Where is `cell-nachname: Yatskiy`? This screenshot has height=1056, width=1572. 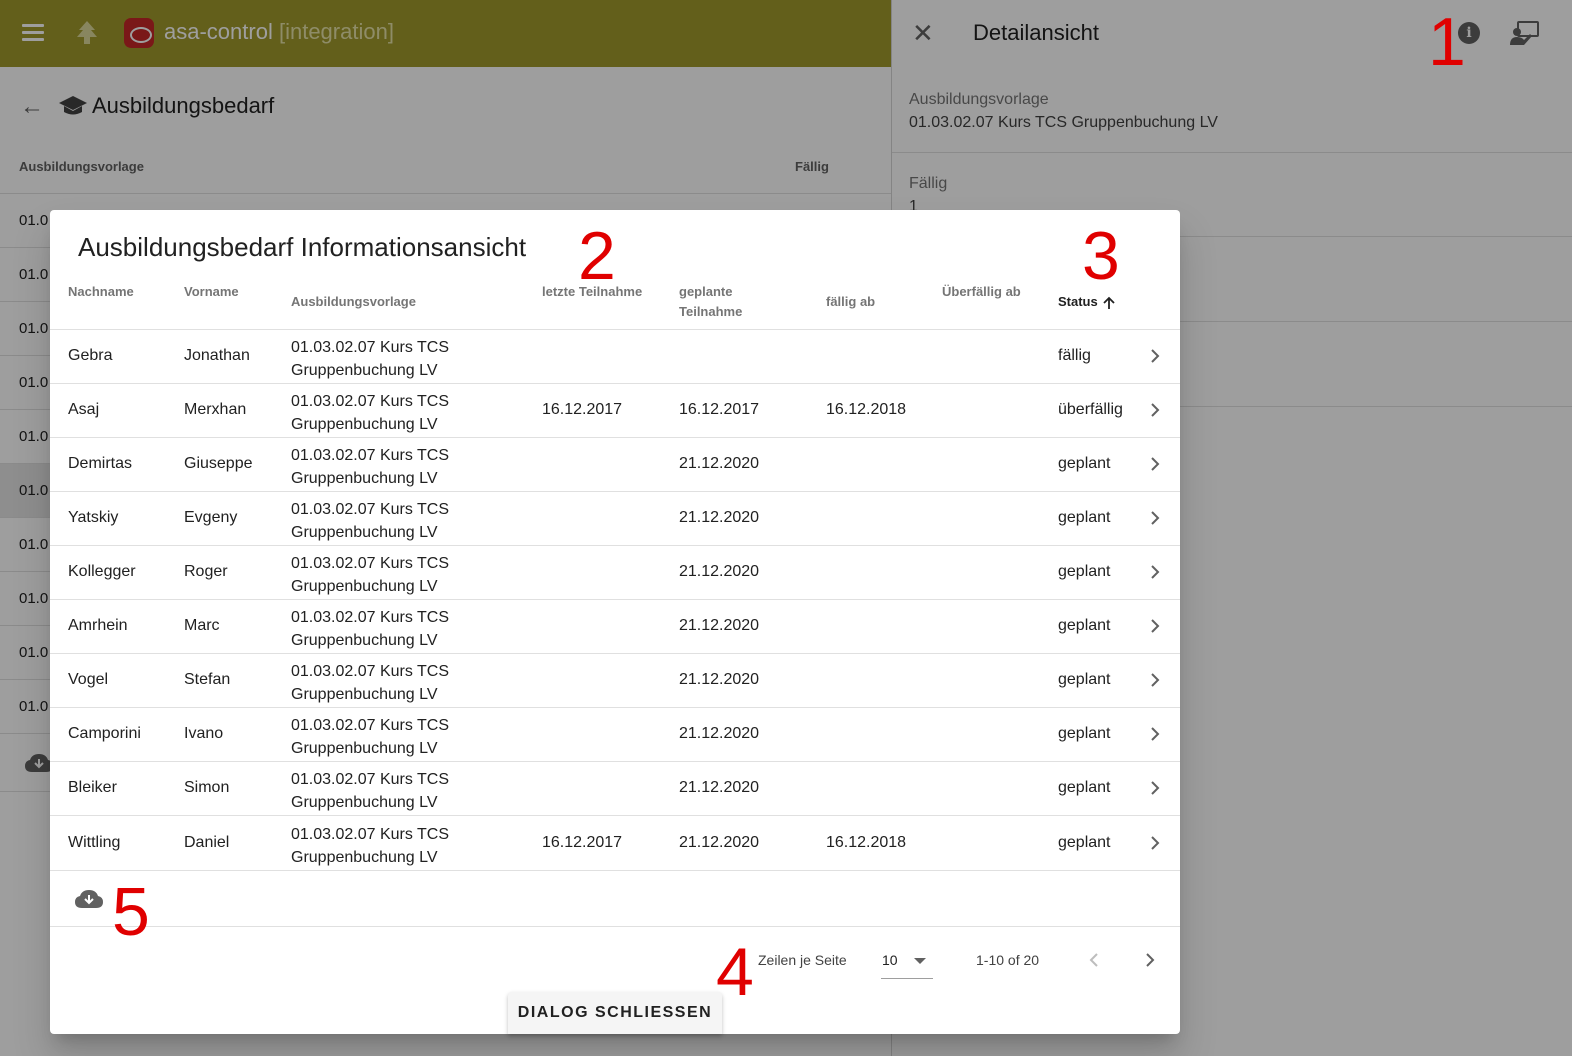 cell-nachname: Yatskiy is located at coordinates (93, 517).